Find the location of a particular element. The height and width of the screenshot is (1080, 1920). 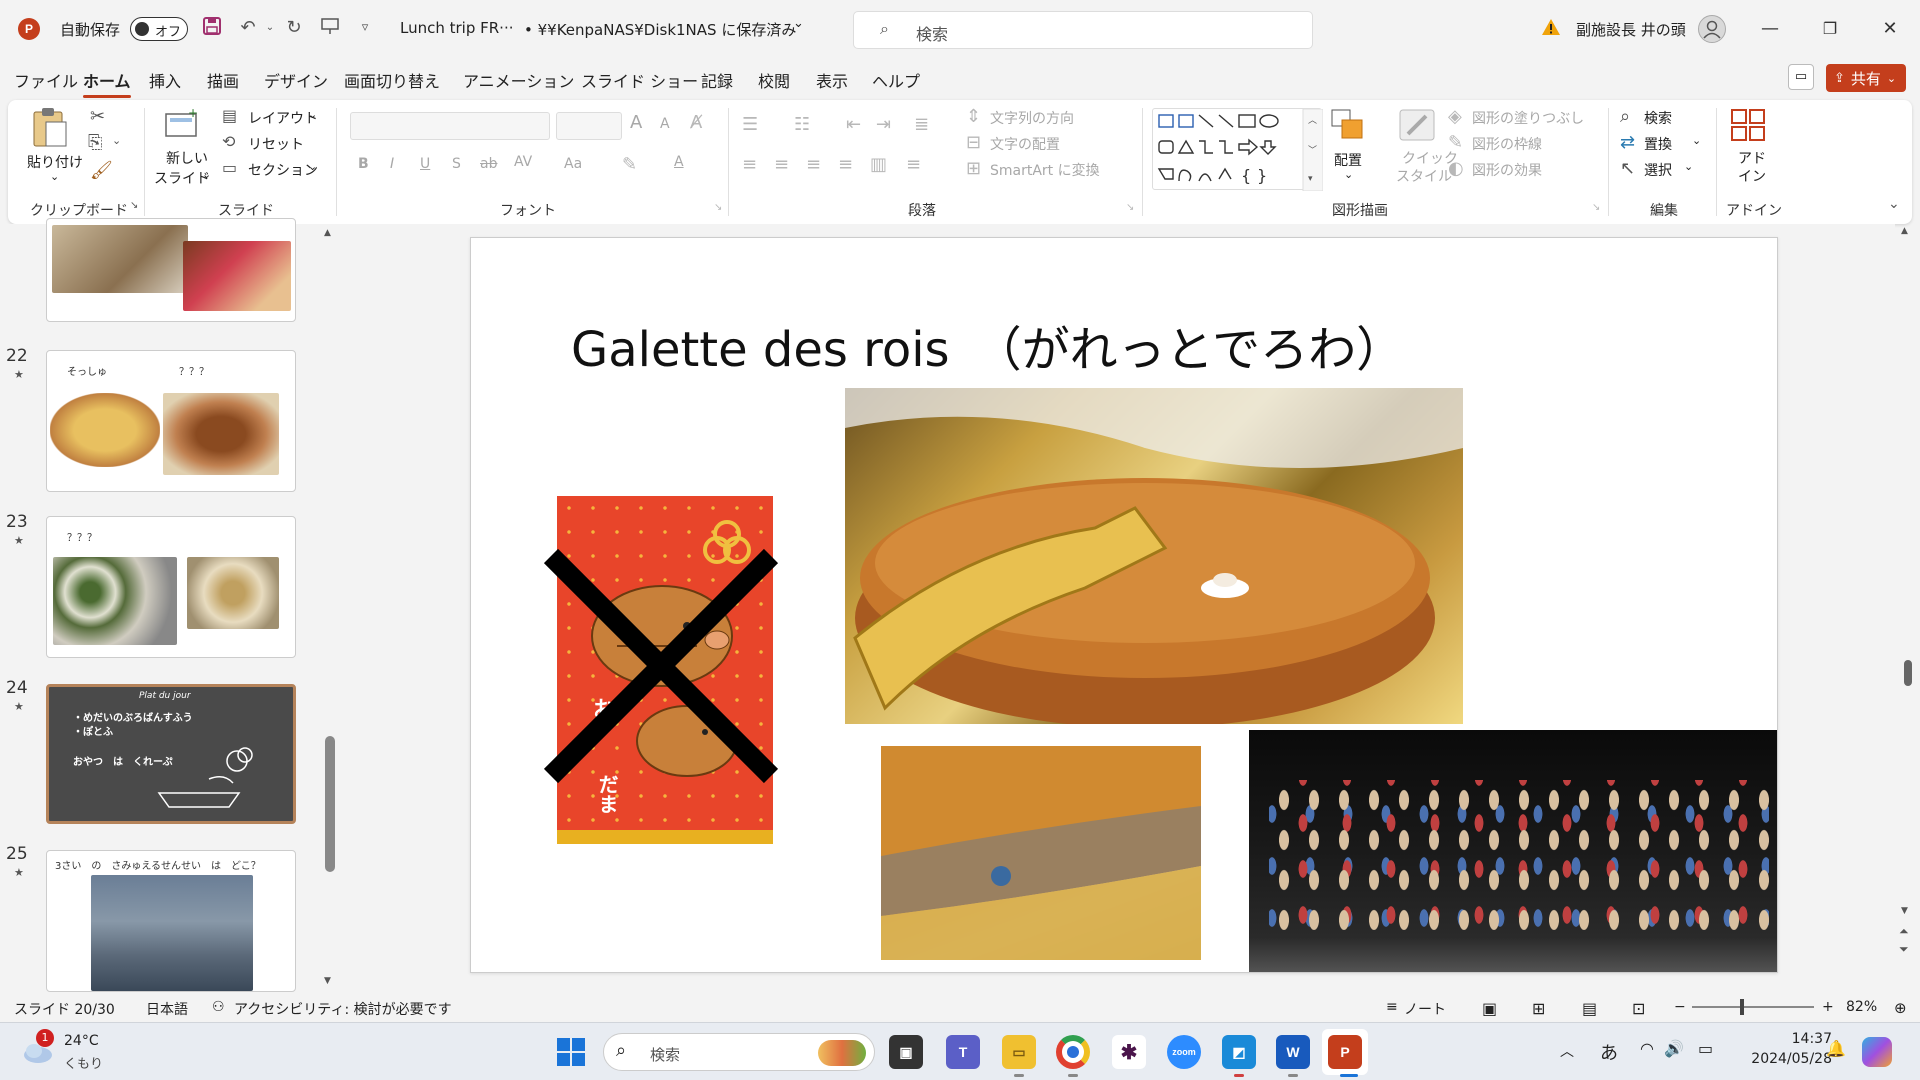

file-title: Lunch trip FR··· is located at coordinates (457, 28).